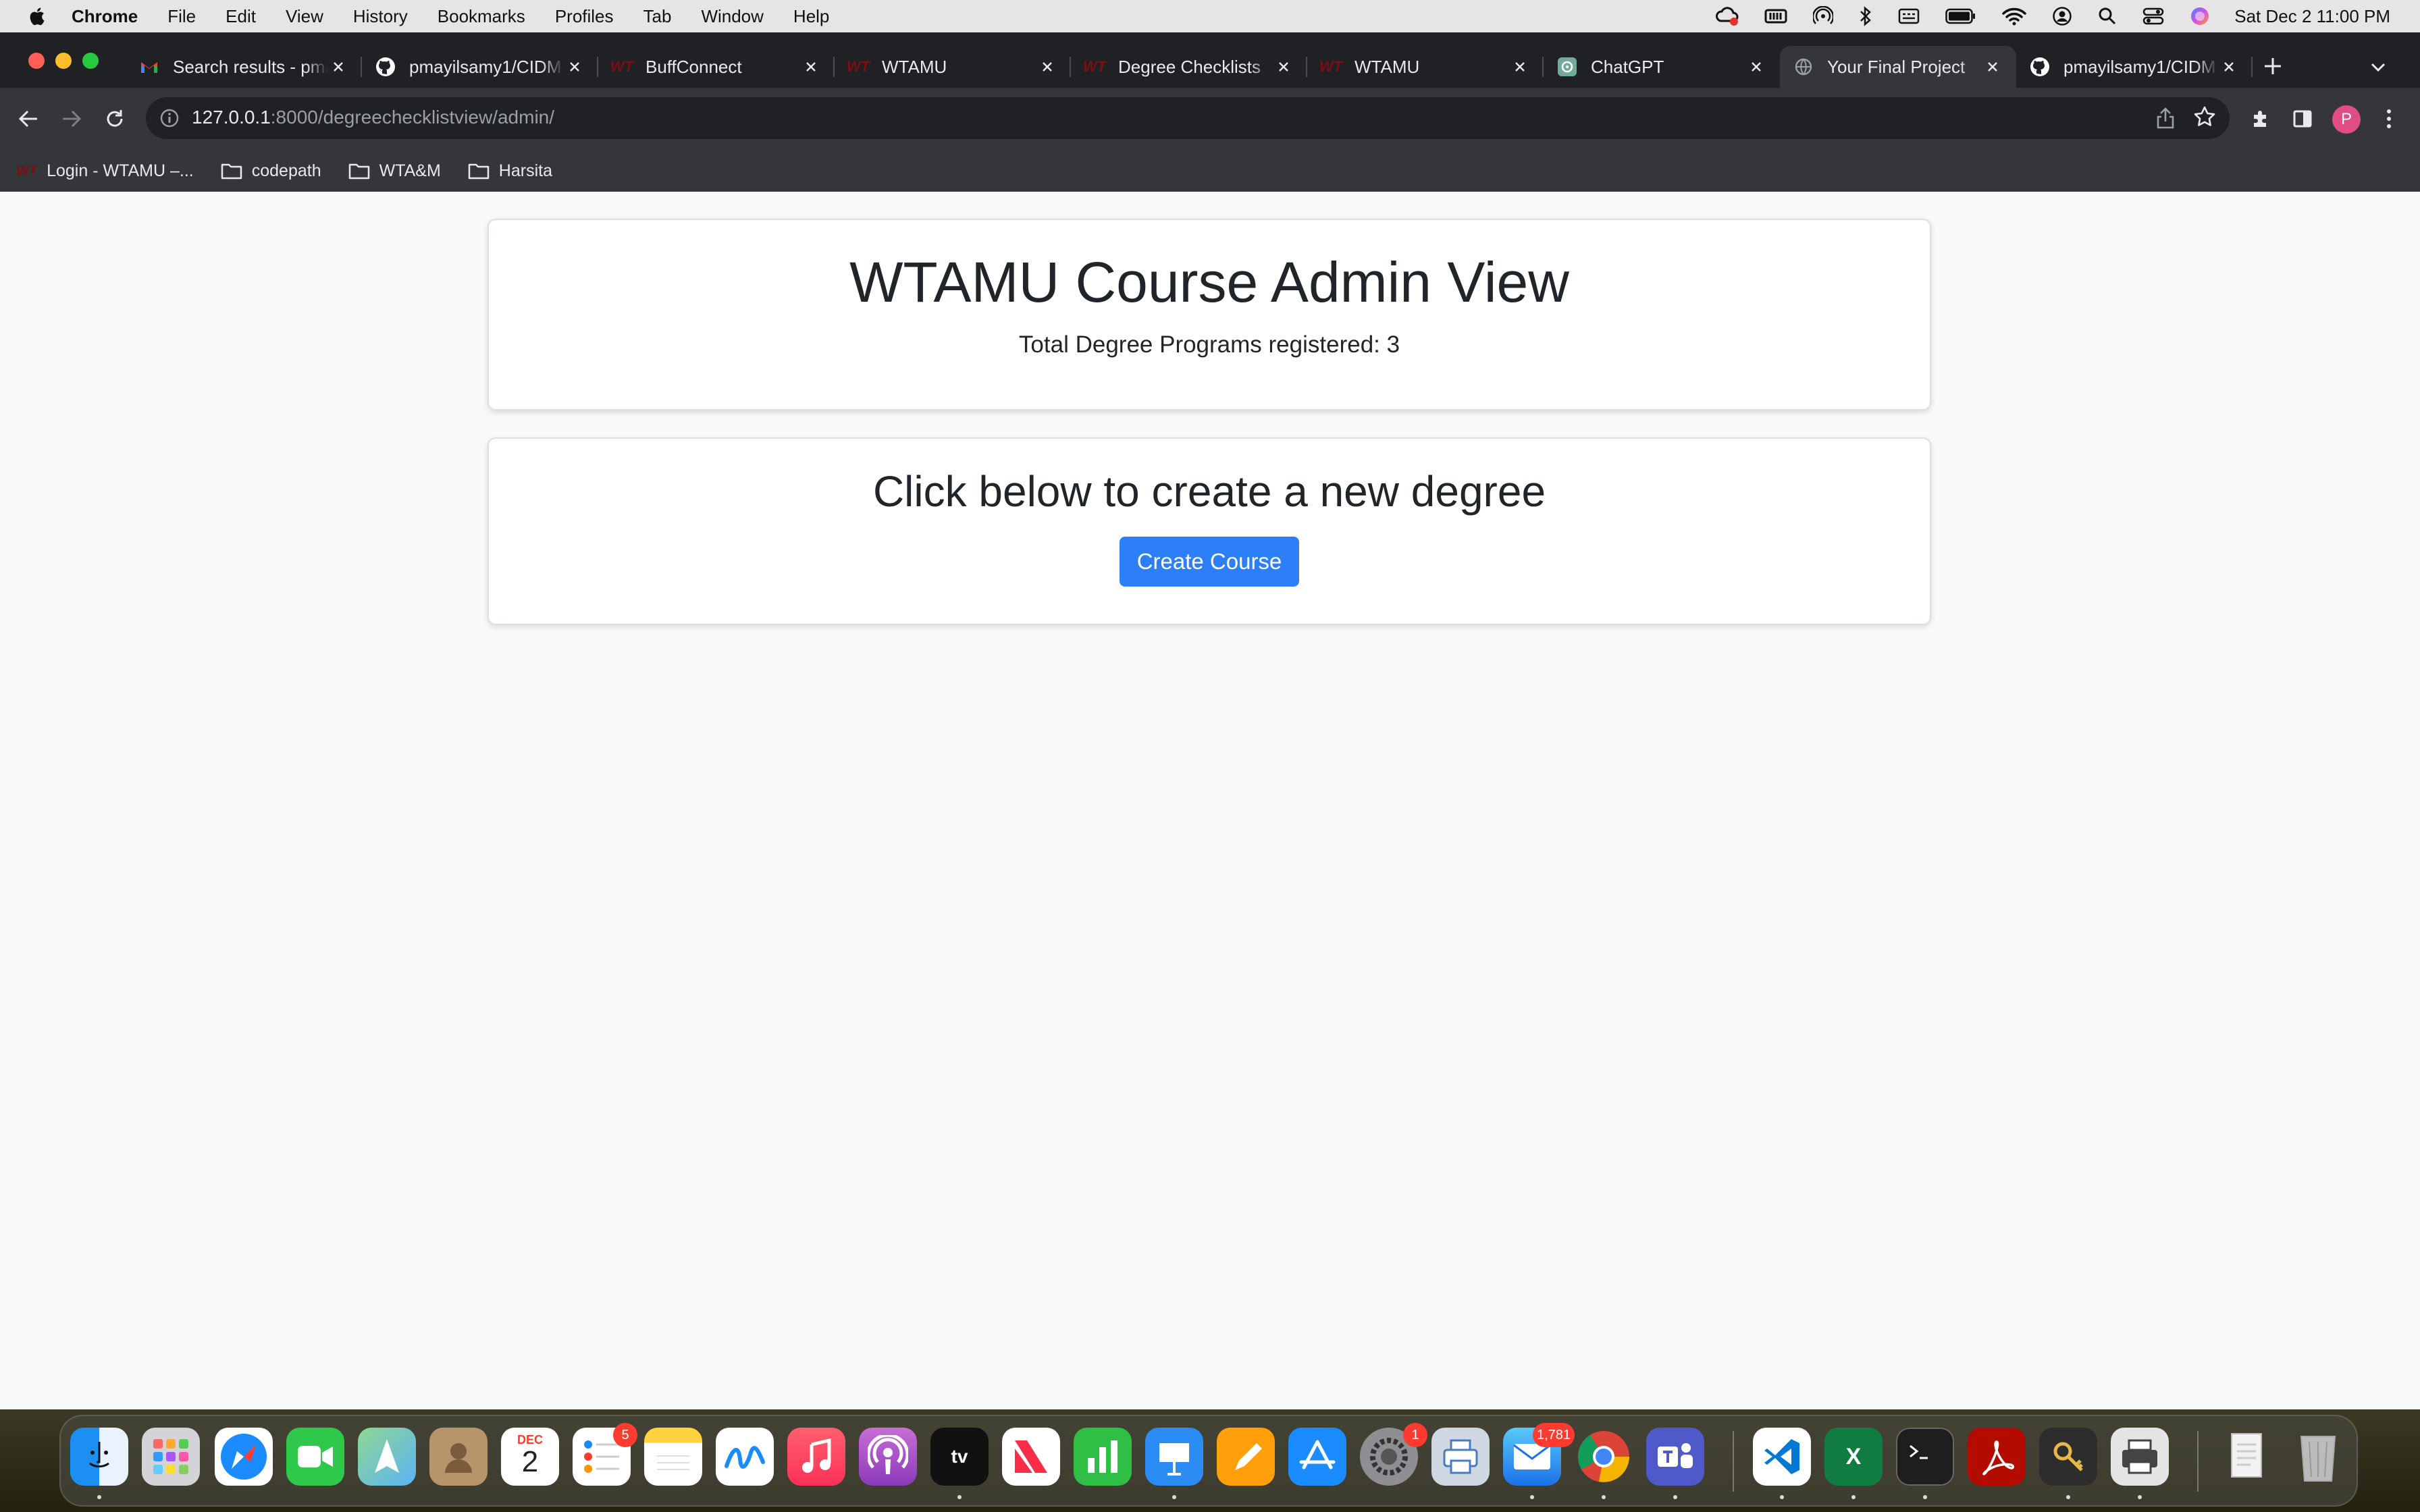  I want to click on podcasts-icon, so click(888, 1457).